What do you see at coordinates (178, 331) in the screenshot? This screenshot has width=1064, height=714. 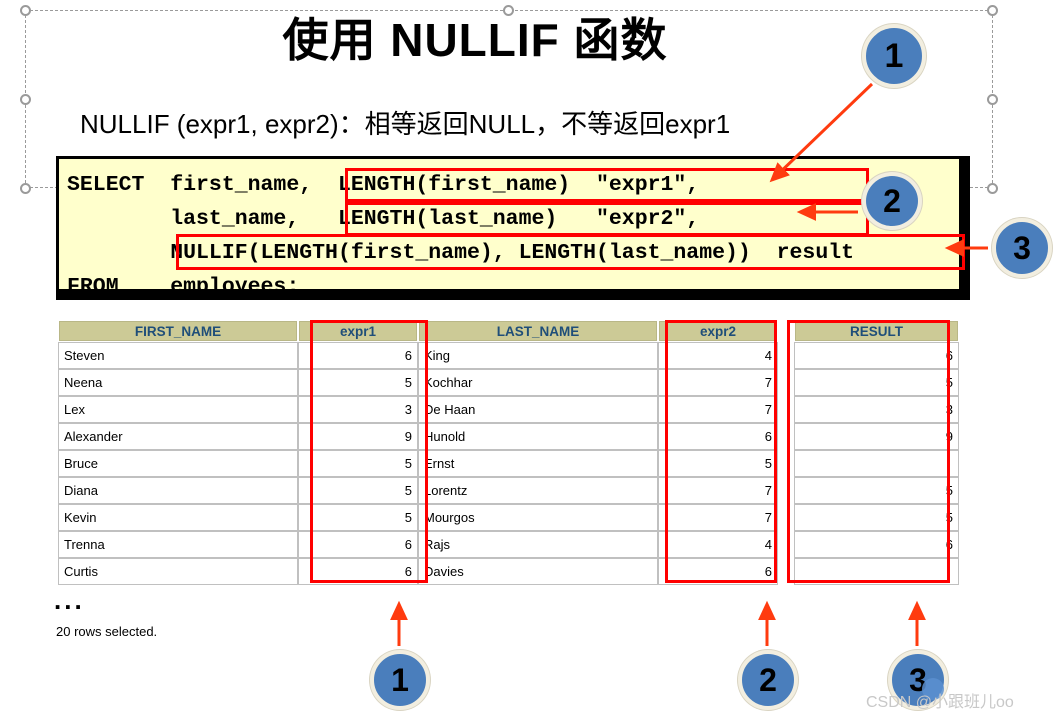 I see `column-header-first-name: FIRST_NAME` at bounding box center [178, 331].